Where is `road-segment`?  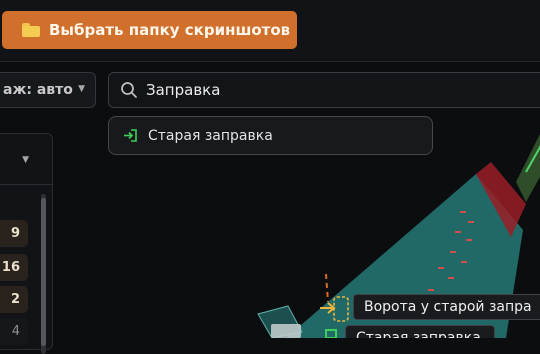
road-segment is located at coordinates (528, 168).